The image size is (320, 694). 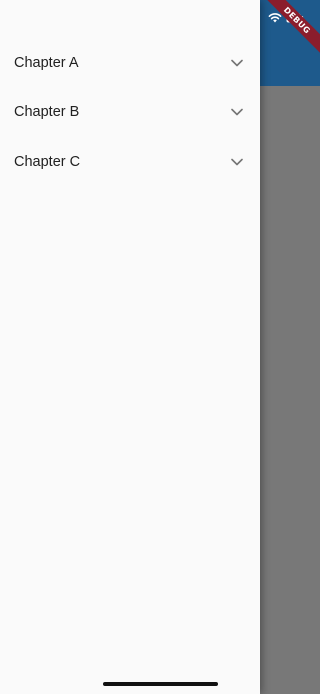 I want to click on debug-banner: DEBUG, so click(x=290, y=30).